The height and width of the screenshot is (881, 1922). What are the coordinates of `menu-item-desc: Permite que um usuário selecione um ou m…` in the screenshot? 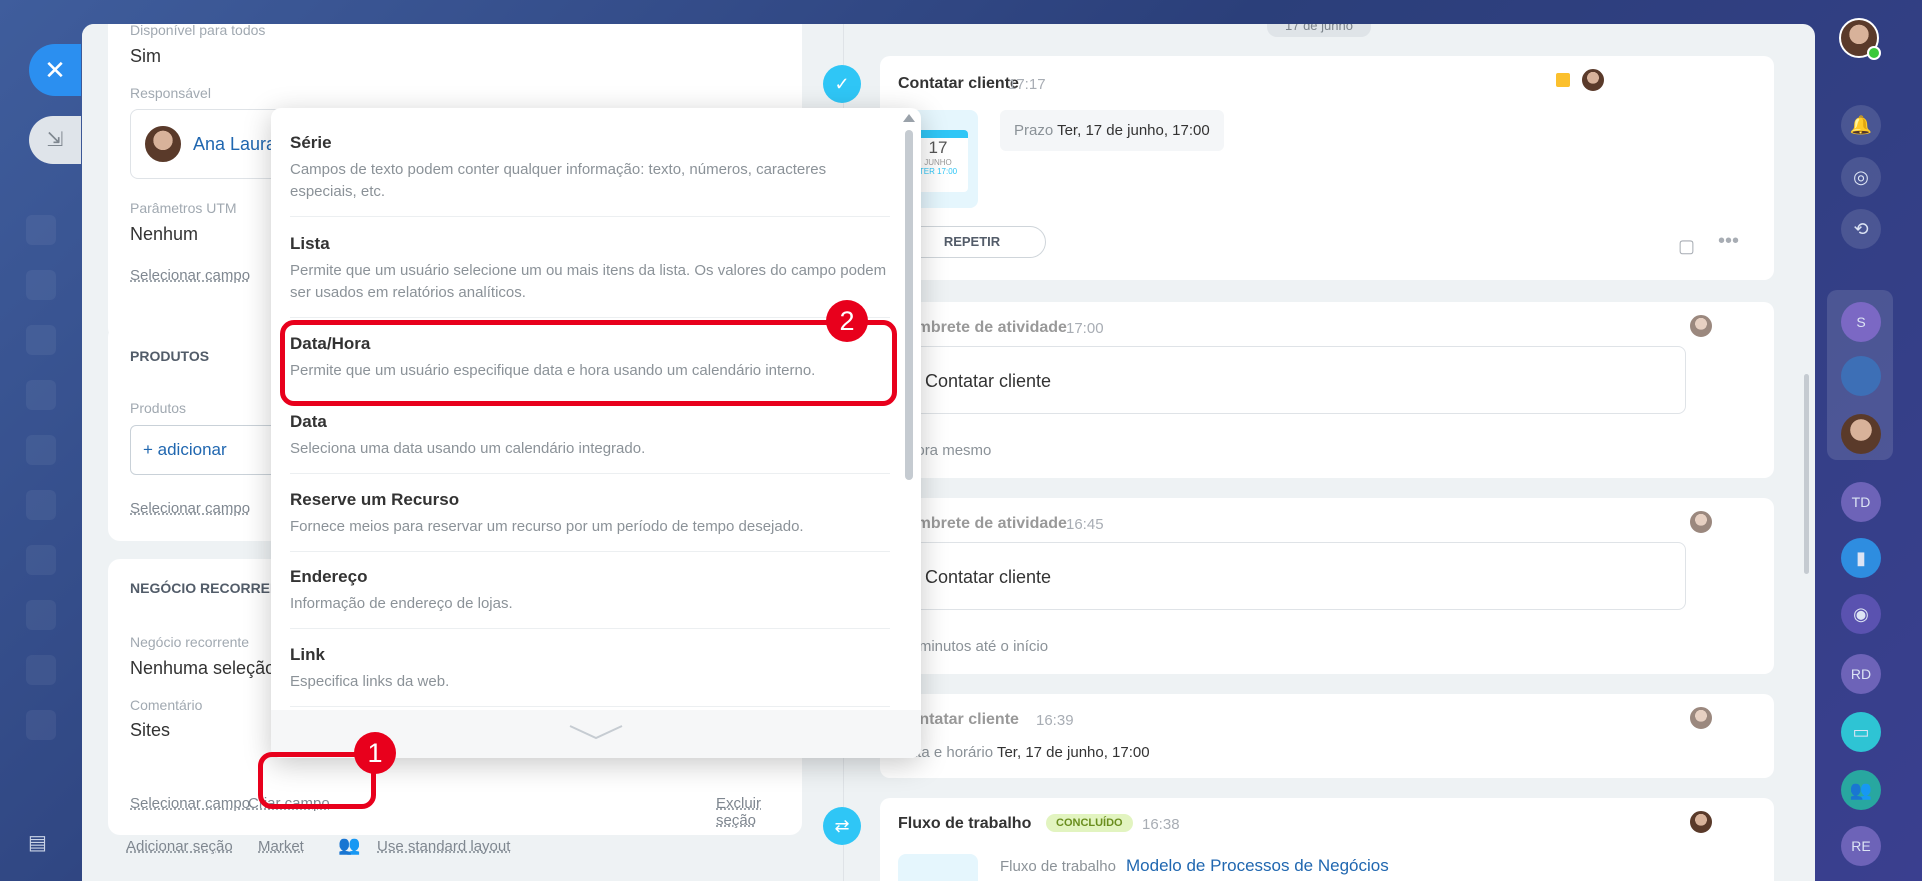 It's located at (588, 281).